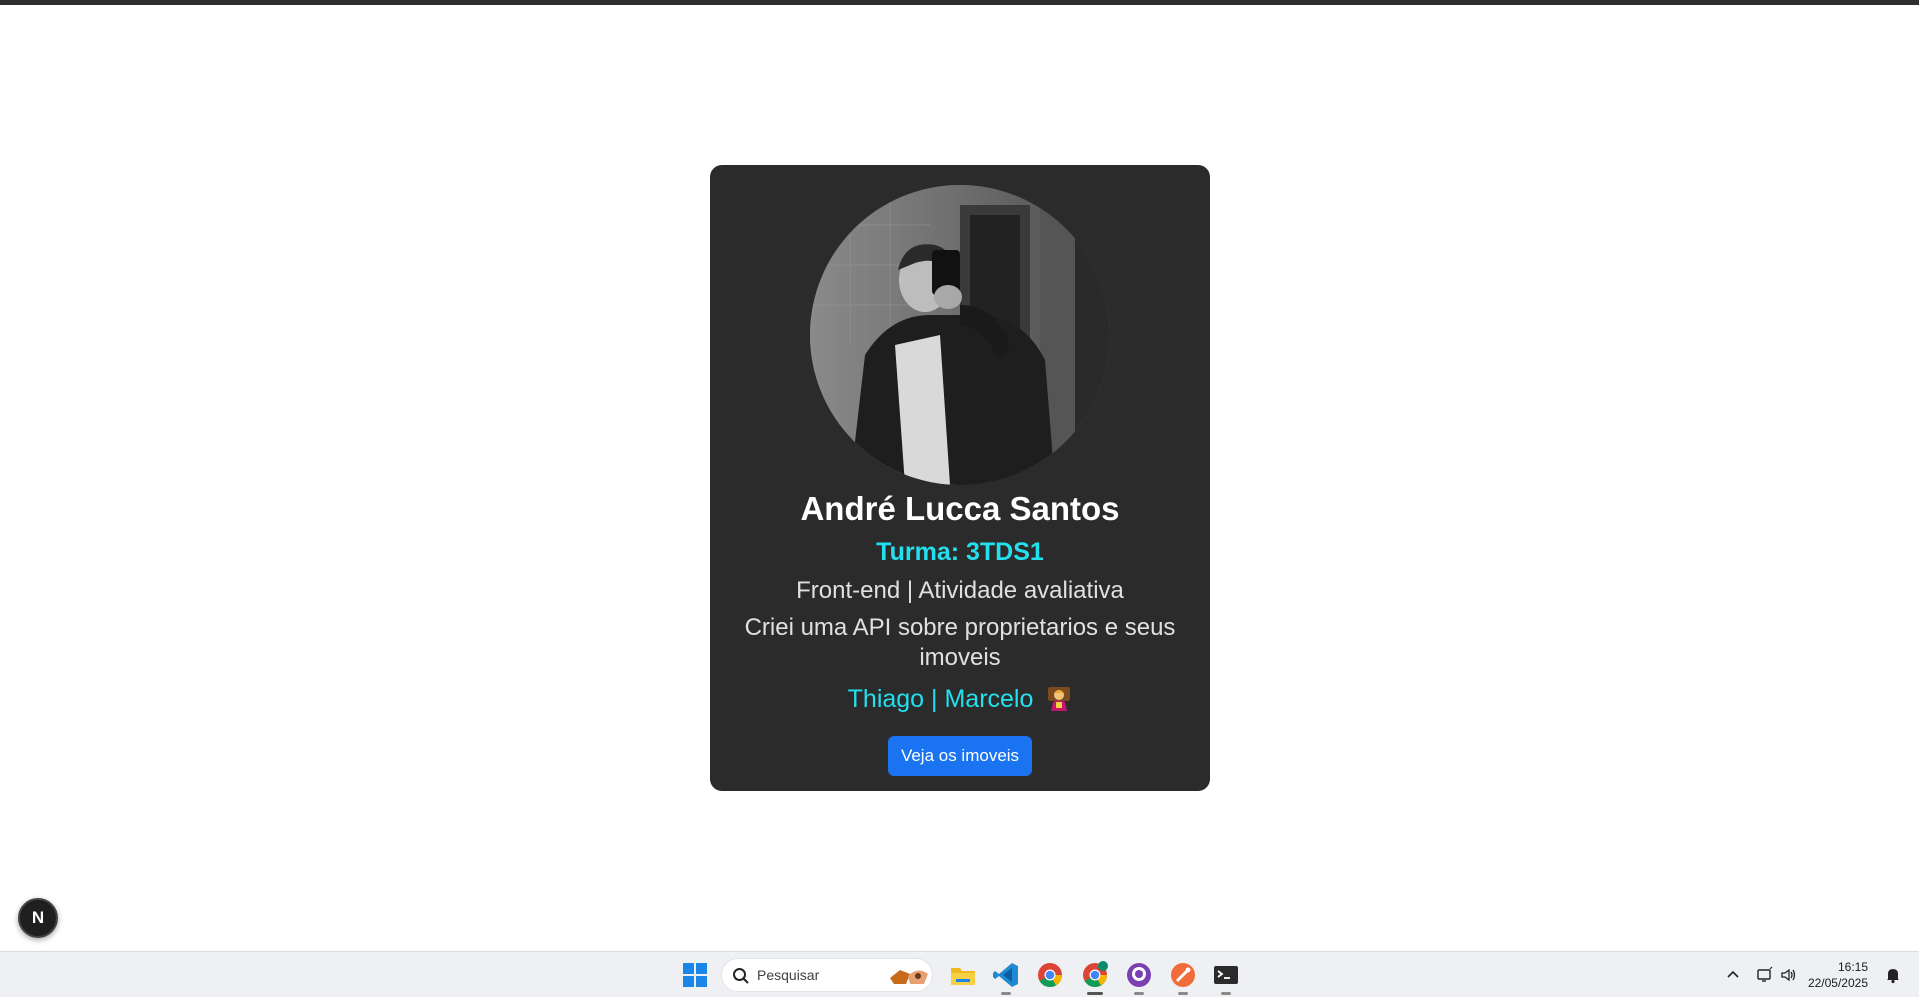 This screenshot has height=997, width=1919. I want to click on volume-icon, so click(1789, 975).